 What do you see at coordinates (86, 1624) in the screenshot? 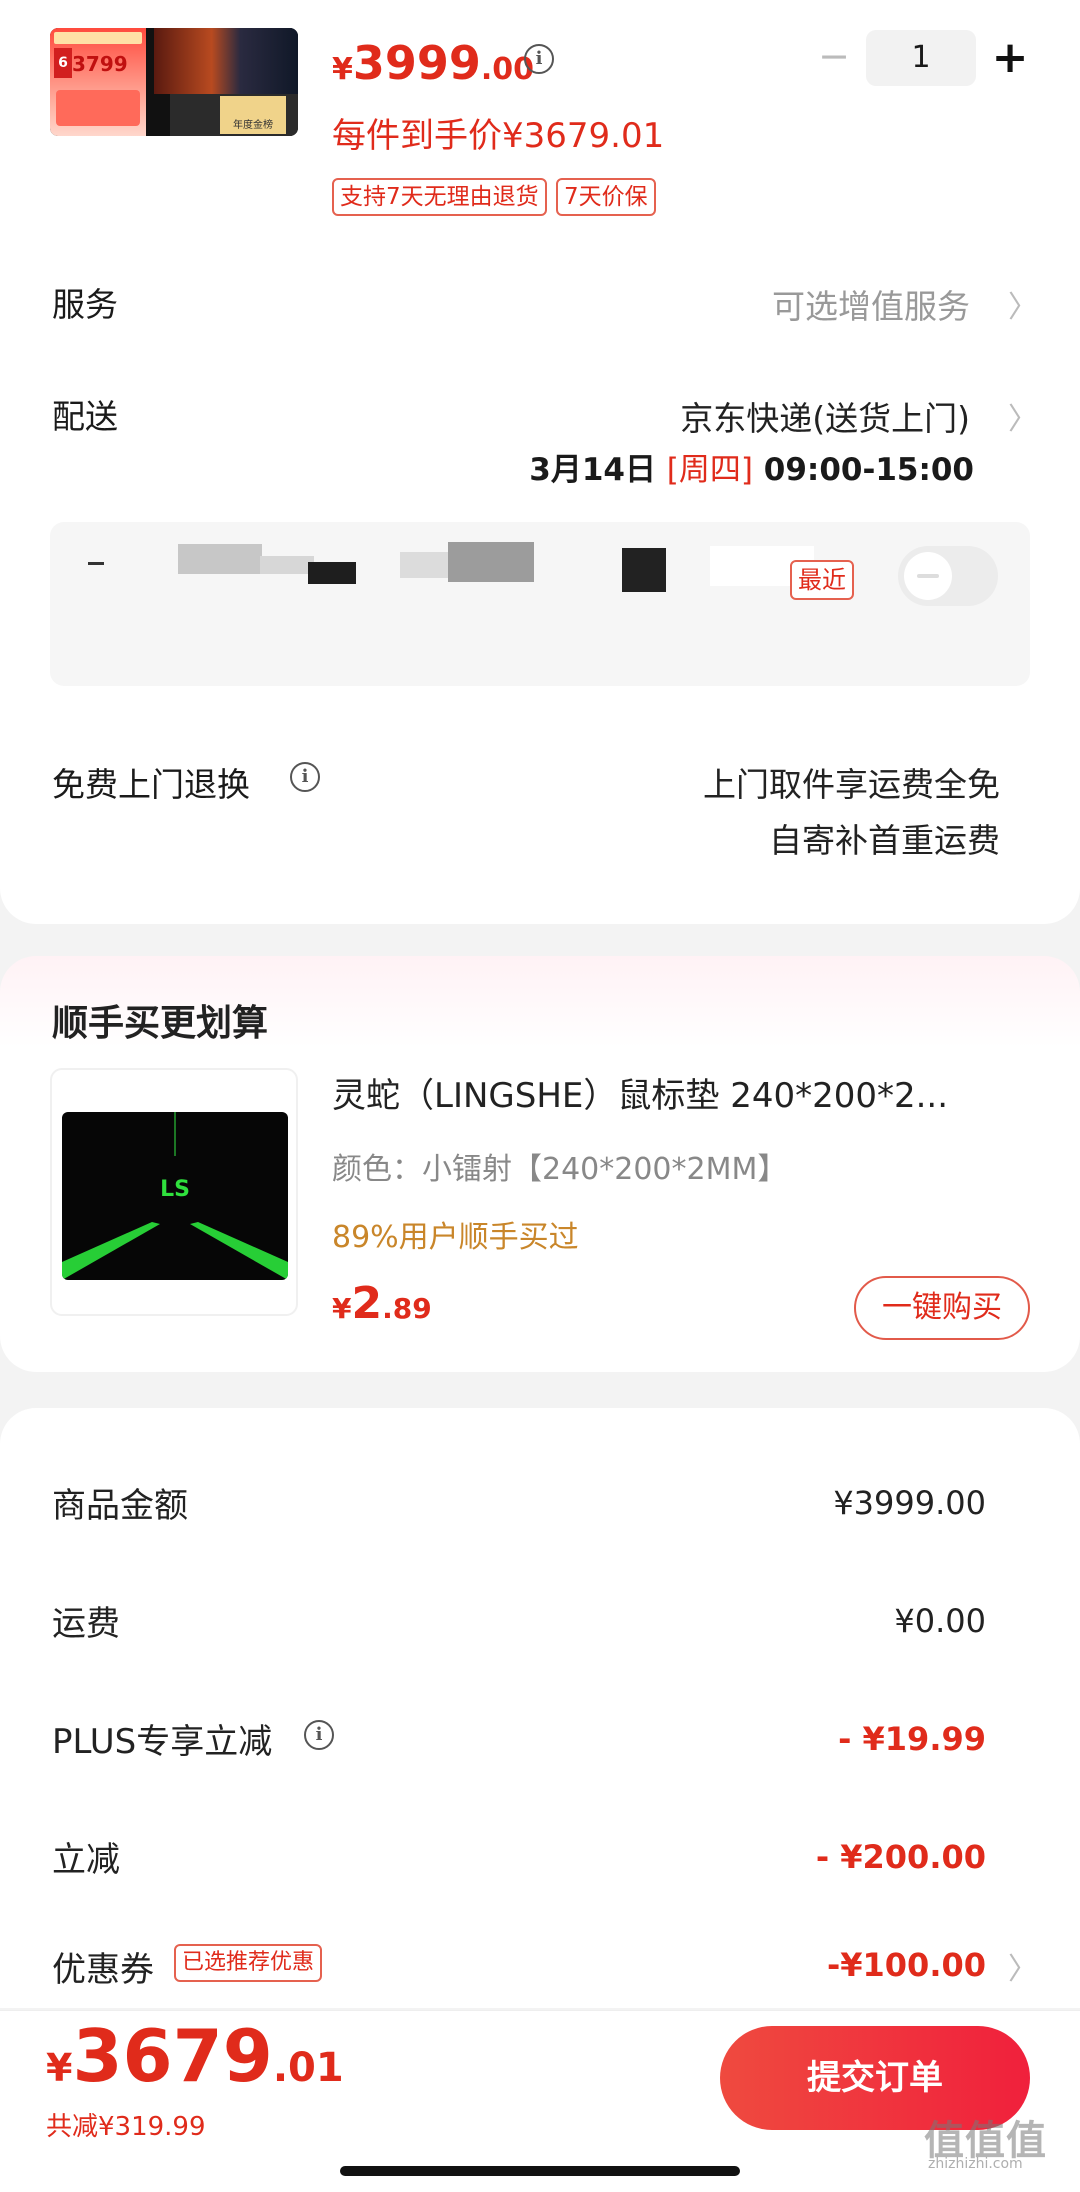
I see `shipping-fee-label: 运费` at bounding box center [86, 1624].